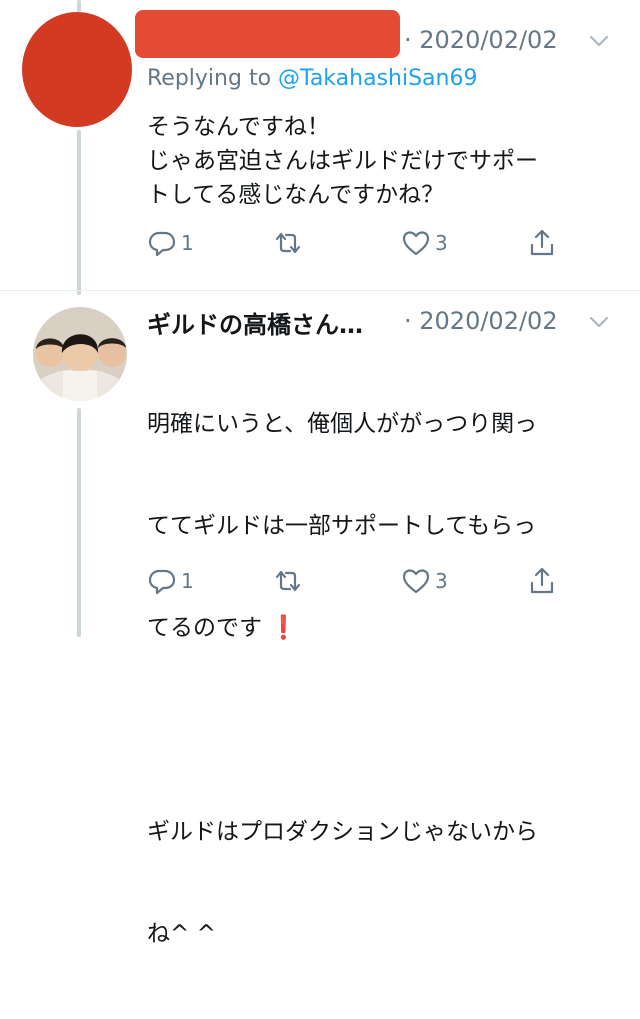 This screenshot has width=640, height=1019. What do you see at coordinates (213, 78) in the screenshot?
I see `replying-to-label: Replying to` at bounding box center [213, 78].